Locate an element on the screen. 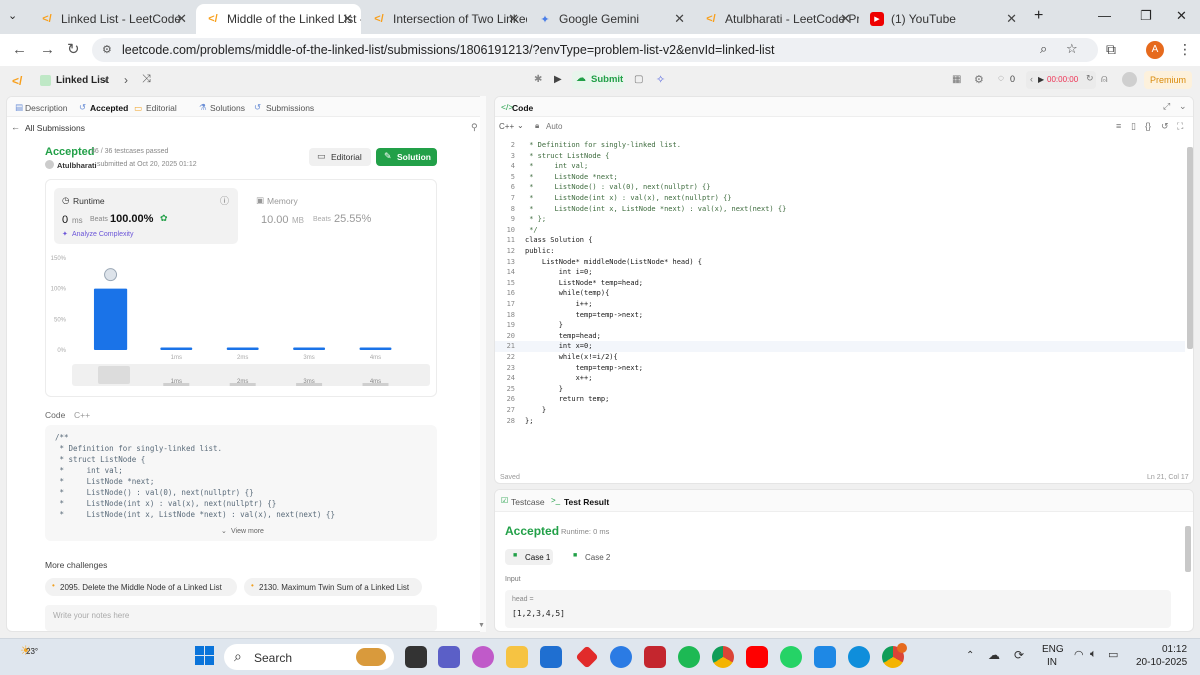 The width and height of the screenshot is (1200, 675). reload-icon: ↻ is located at coordinates (73, 49).